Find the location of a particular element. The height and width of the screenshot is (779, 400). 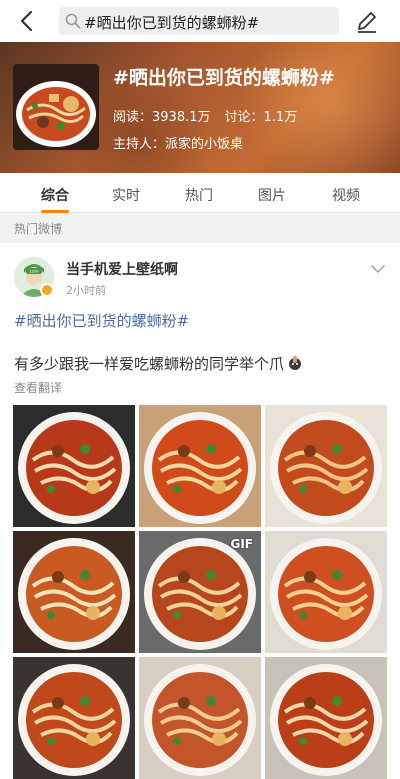

post-text: 有多少跟我一样爱吃螺蛳粉的同学举个爪 is located at coordinates (158, 363).